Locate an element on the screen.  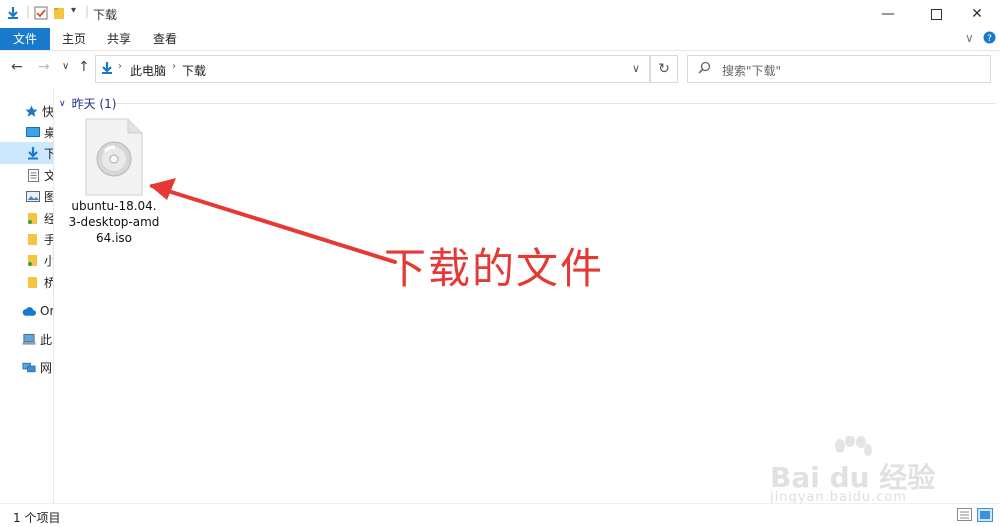
navigation-bar: ← → ∨ ↑ › 此电脑 › 下载 ∨ ↻ 搜索"下载" is located at coordinates (500, 68).